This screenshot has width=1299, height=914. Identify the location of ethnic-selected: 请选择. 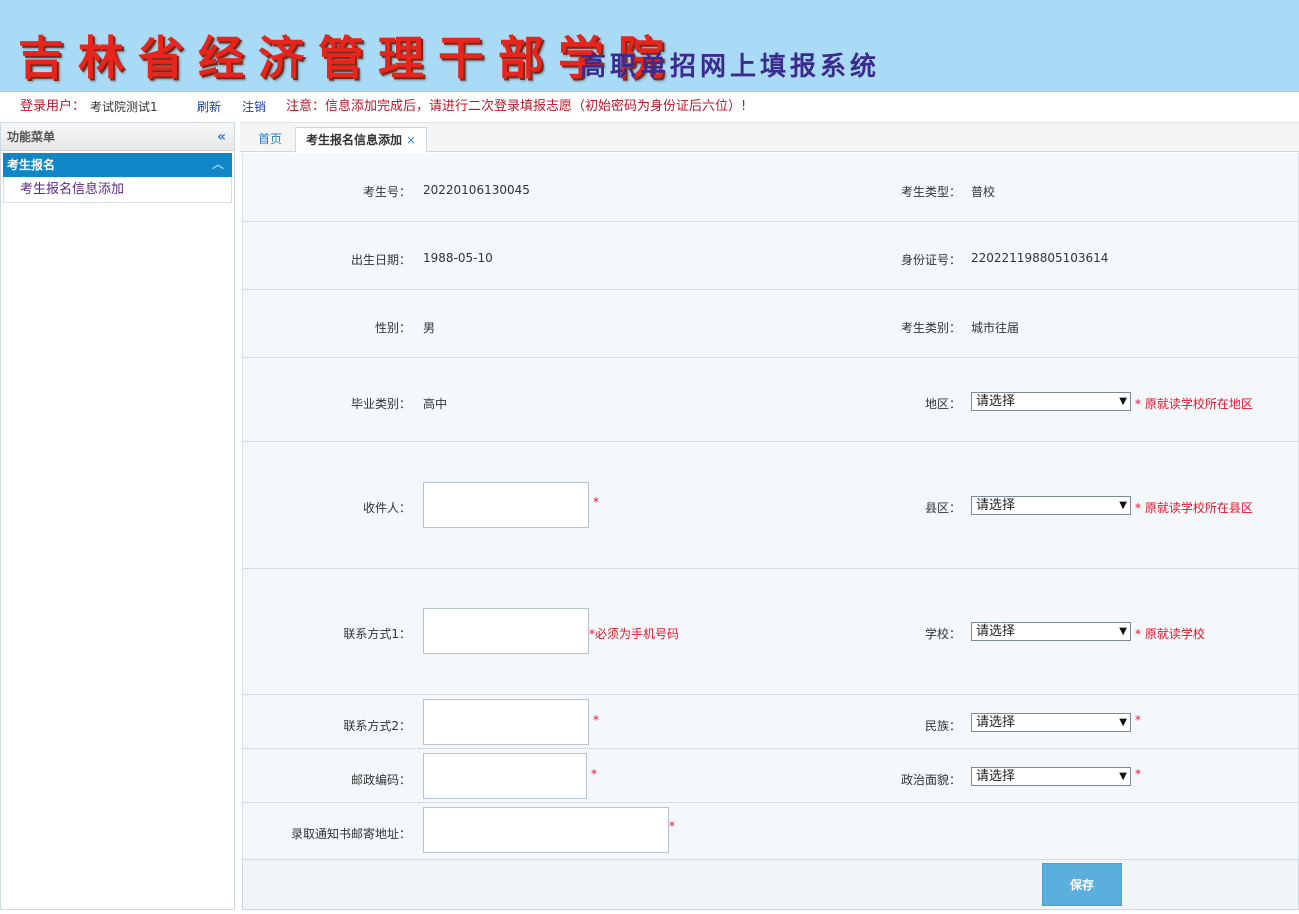
(996, 722).